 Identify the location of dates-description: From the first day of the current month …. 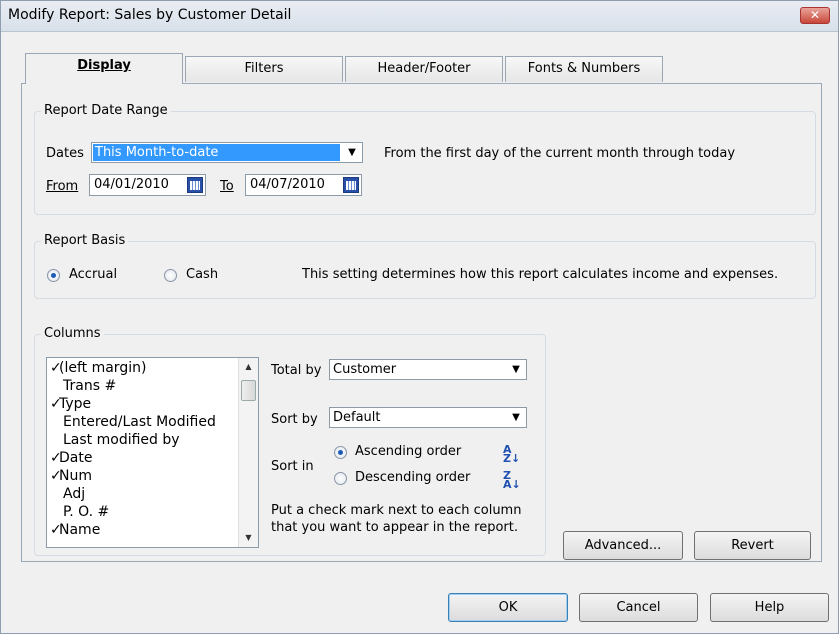
(560, 153).